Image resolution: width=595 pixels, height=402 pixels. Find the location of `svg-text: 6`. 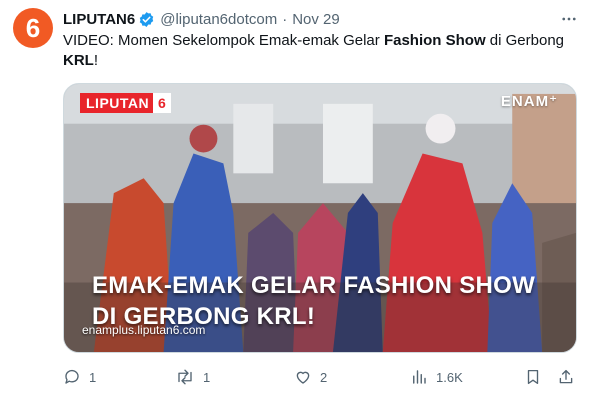

svg-text: 6 is located at coordinates (33, 28).